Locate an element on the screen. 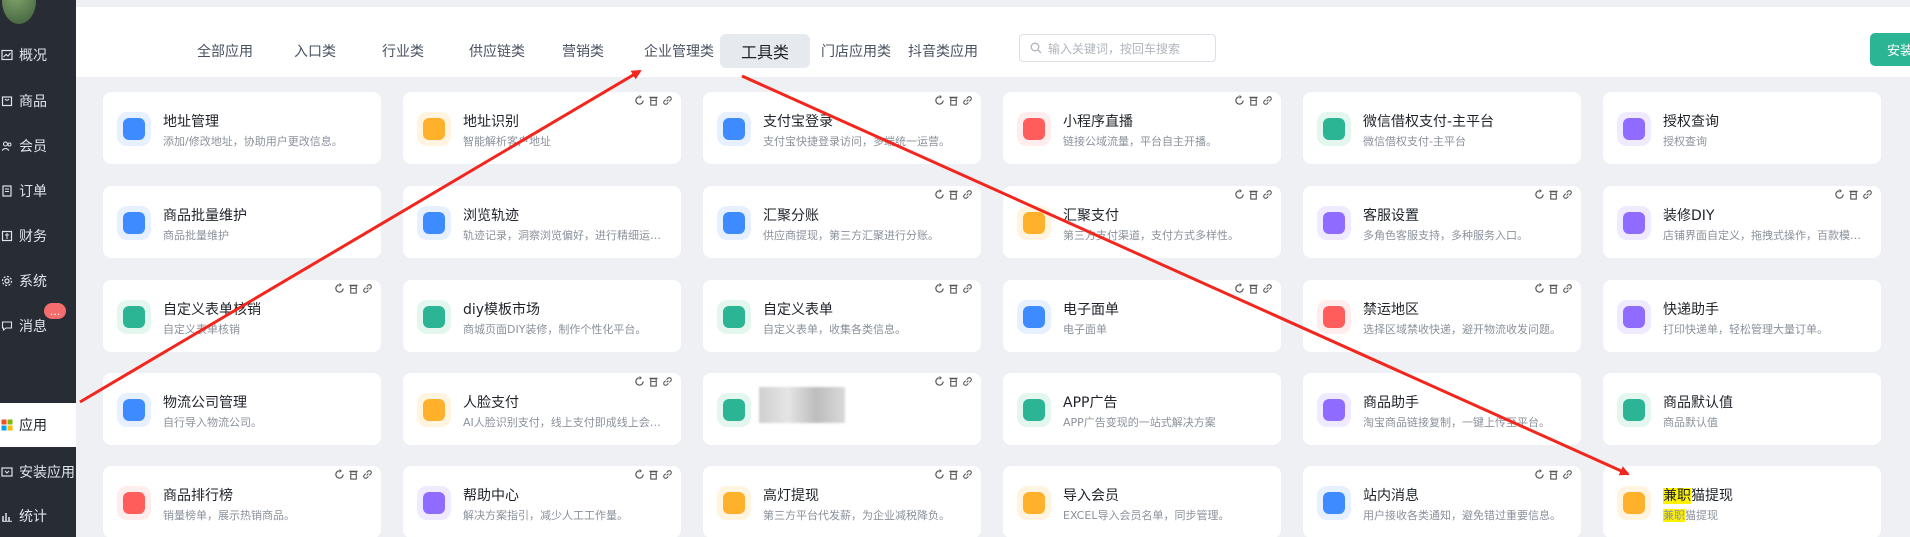 The width and height of the screenshot is (1910, 537). app-card: 导入会员 EXCEL导入会员名单，同步管理。 is located at coordinates (1142, 501).